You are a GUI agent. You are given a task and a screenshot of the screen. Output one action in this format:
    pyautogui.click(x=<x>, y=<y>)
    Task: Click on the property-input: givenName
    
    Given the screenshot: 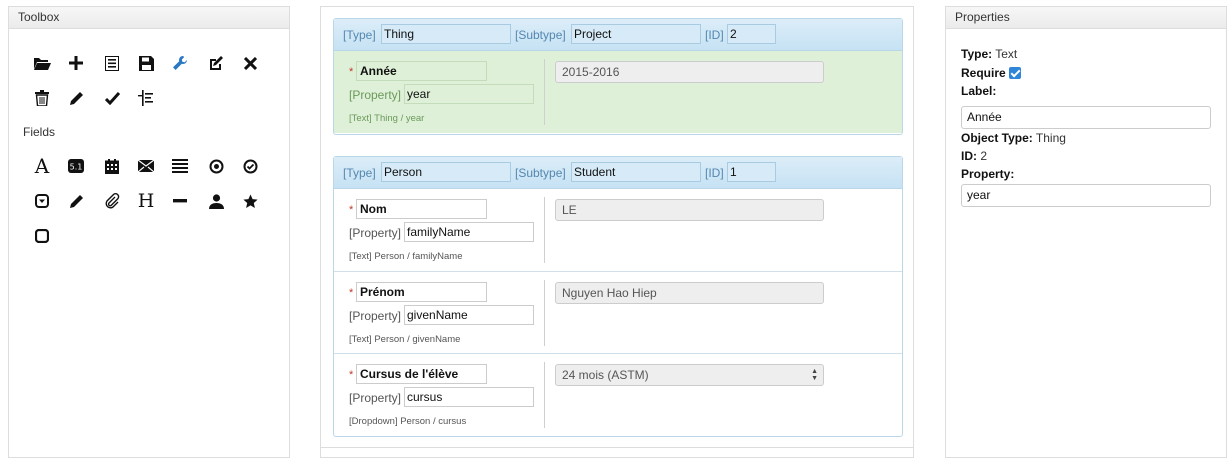 What is the action you would take?
    pyautogui.click(x=469, y=315)
    